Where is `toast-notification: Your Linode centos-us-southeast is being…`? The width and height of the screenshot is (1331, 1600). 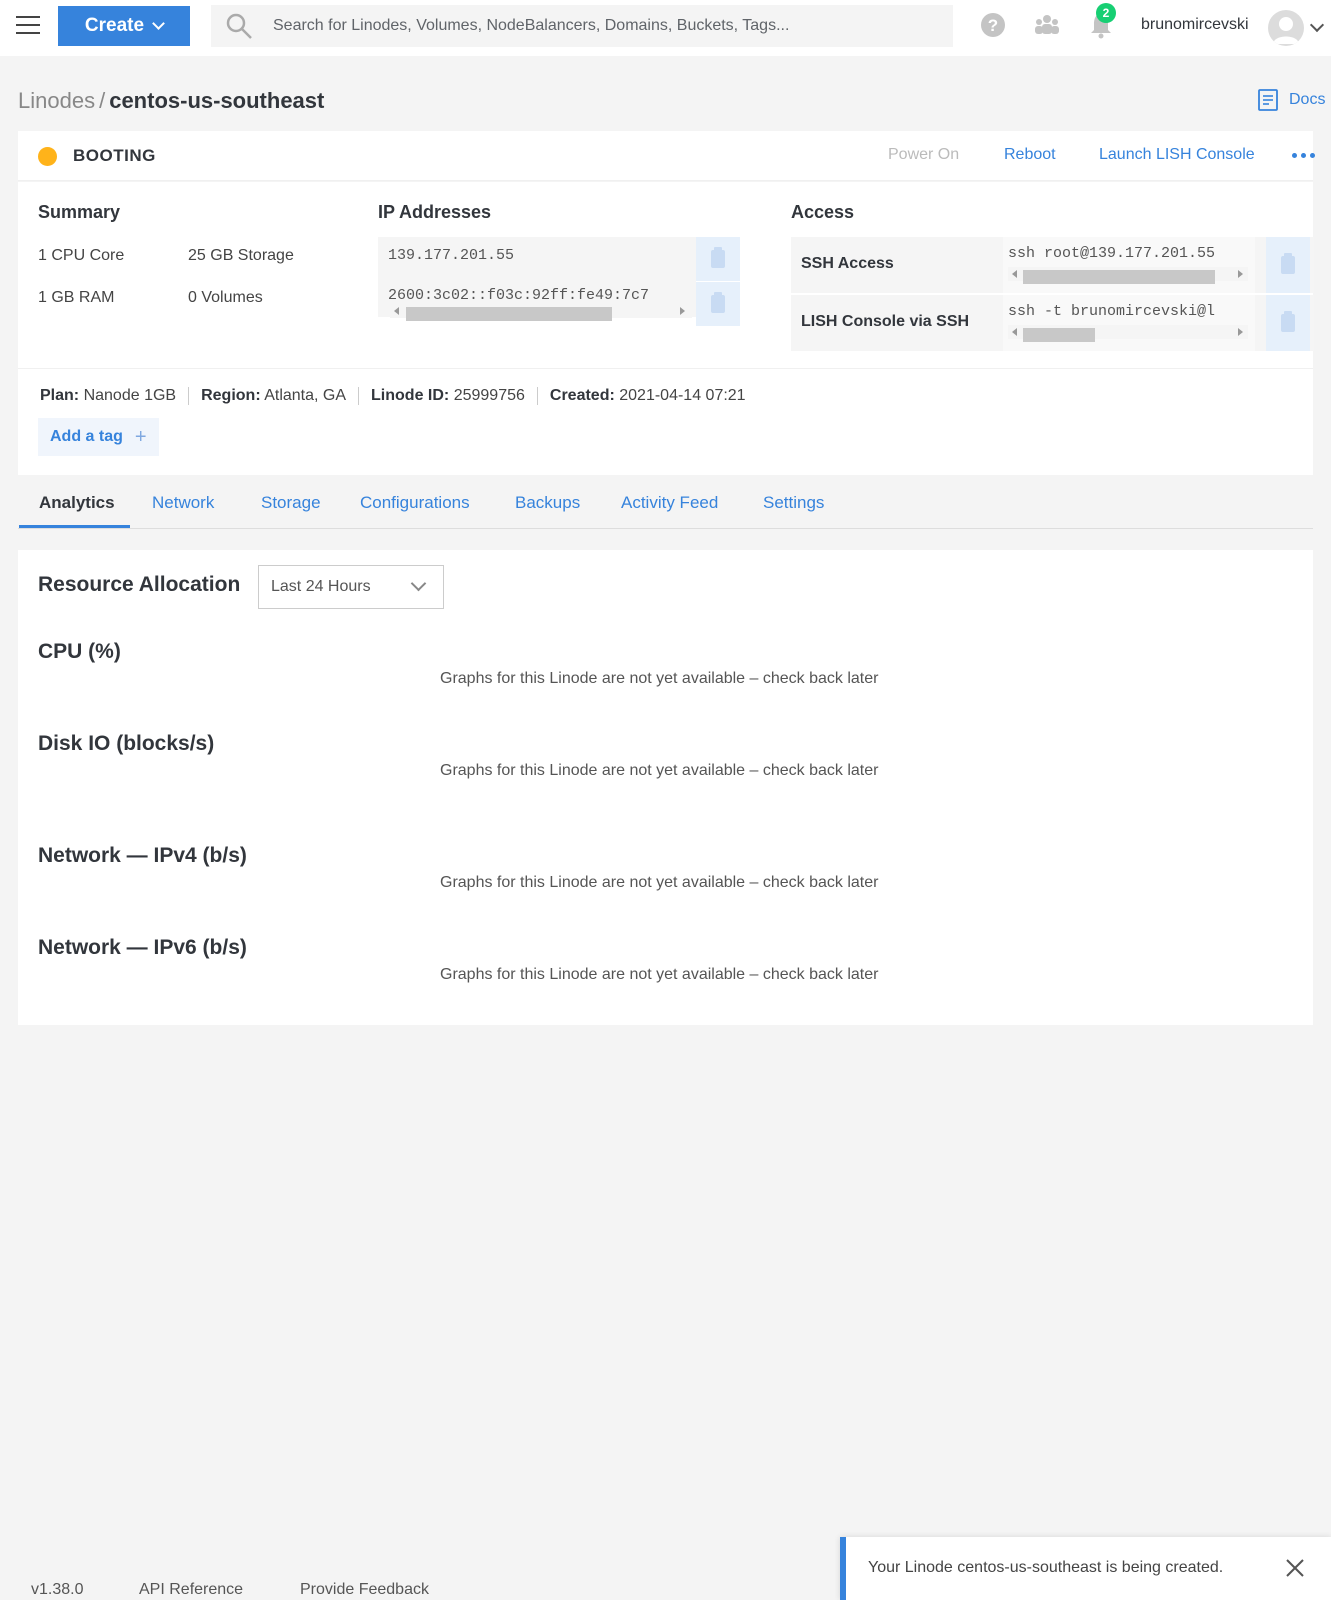 toast-notification: Your Linode centos-us-southeast is being… is located at coordinates (1085, 1568).